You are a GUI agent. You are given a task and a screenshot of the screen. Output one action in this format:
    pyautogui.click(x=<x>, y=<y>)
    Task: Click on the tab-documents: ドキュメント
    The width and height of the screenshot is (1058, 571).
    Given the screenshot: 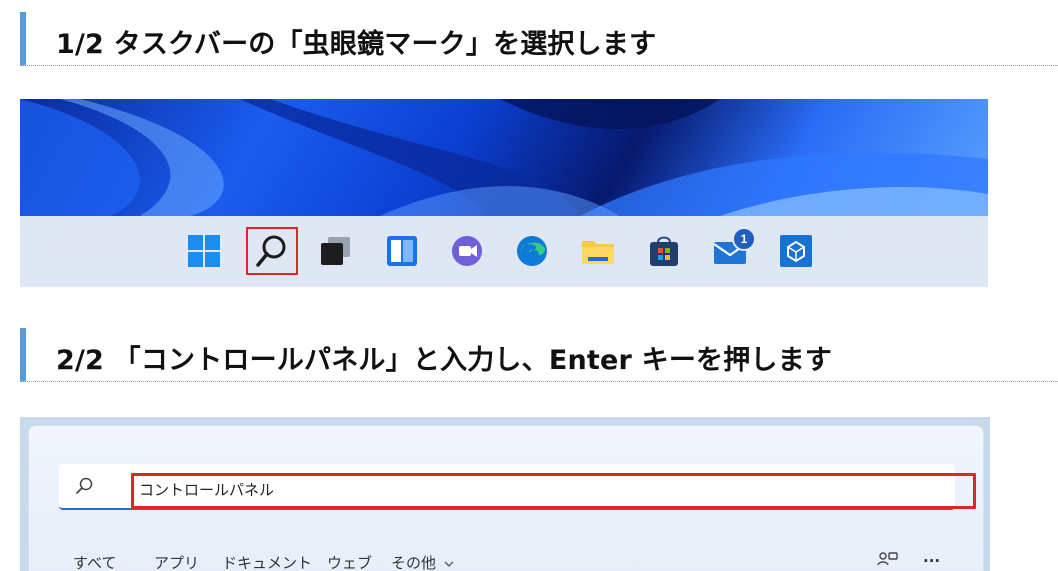 What is the action you would take?
    pyautogui.click(x=267, y=561)
    